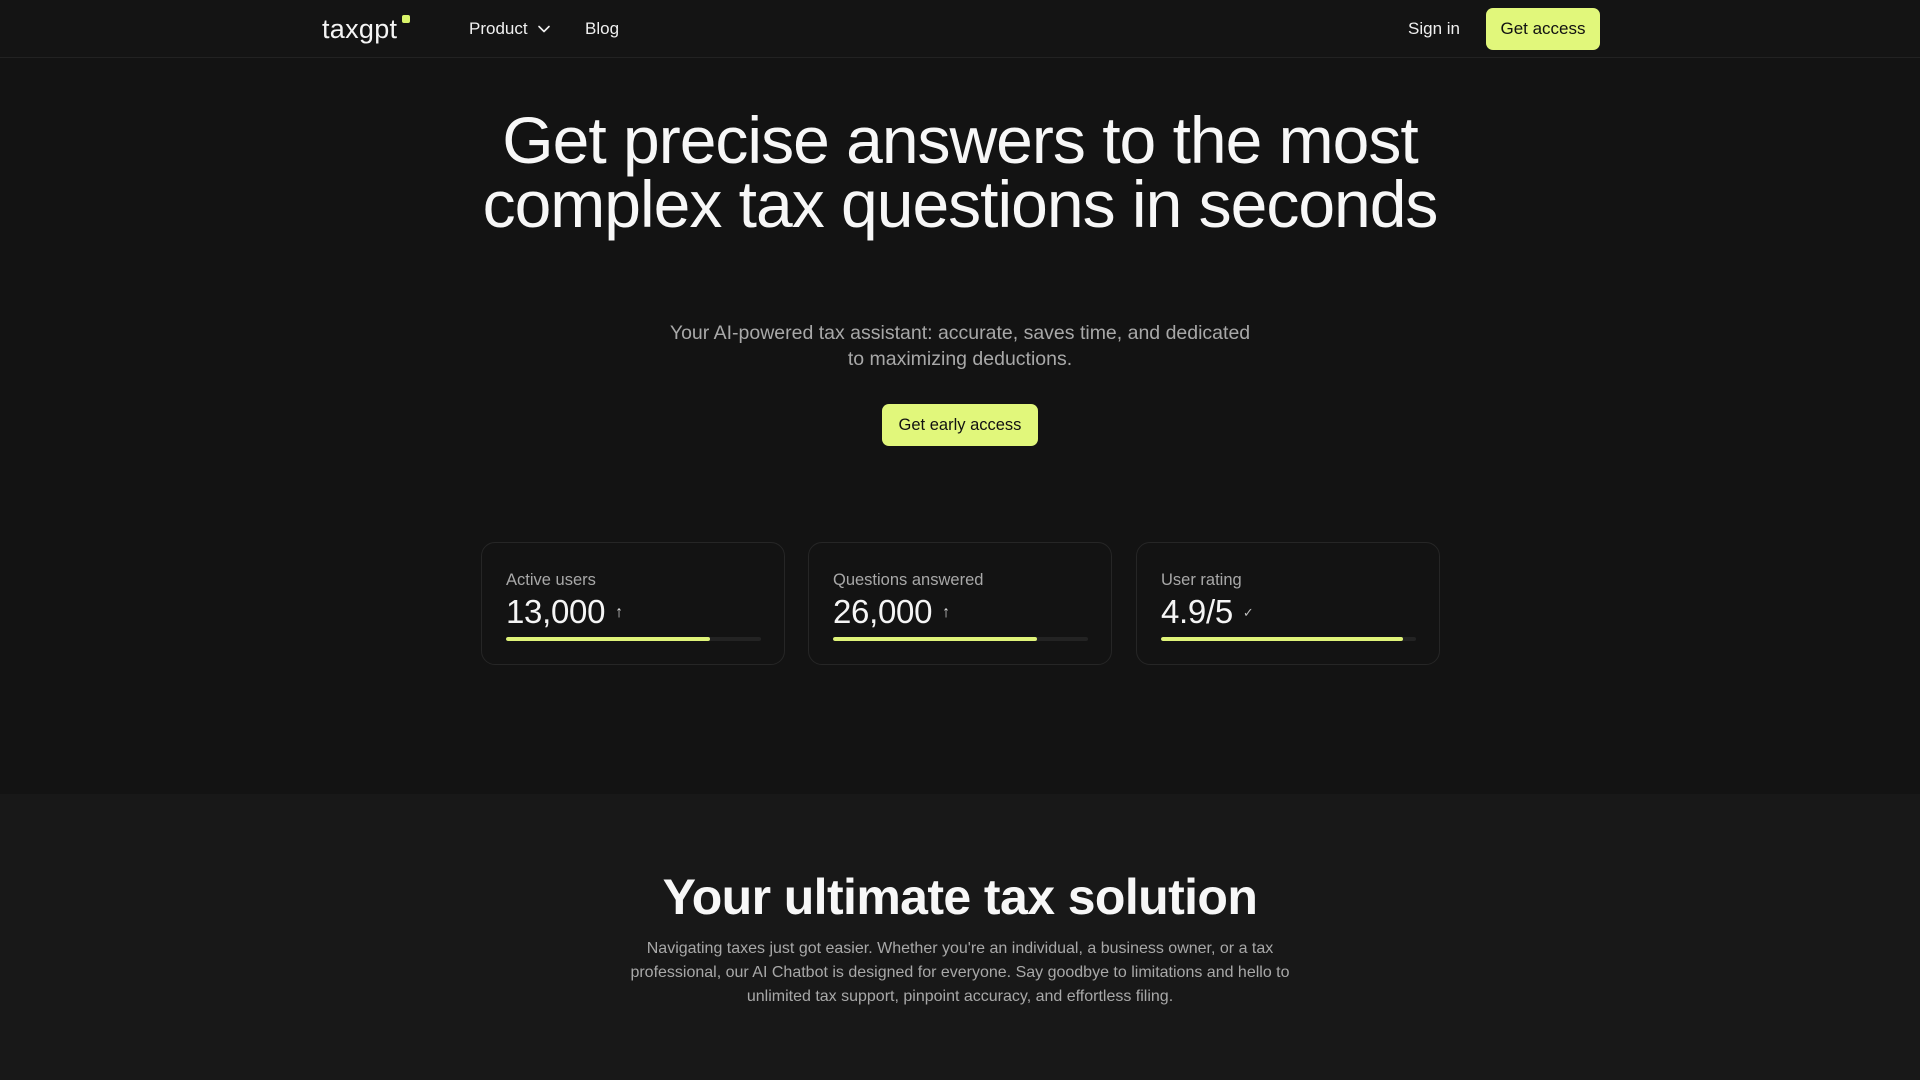  I want to click on nav-product-menu: Product, so click(510, 29).